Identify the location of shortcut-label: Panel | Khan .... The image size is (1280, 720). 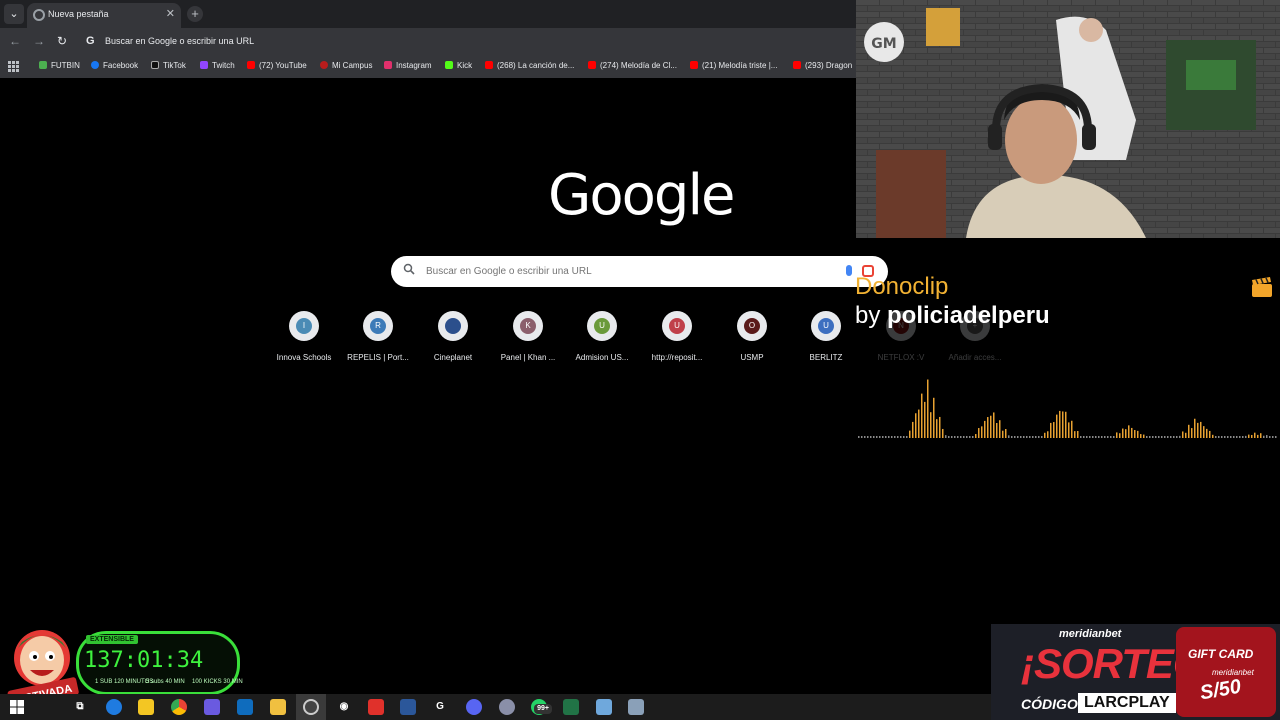
(528, 357).